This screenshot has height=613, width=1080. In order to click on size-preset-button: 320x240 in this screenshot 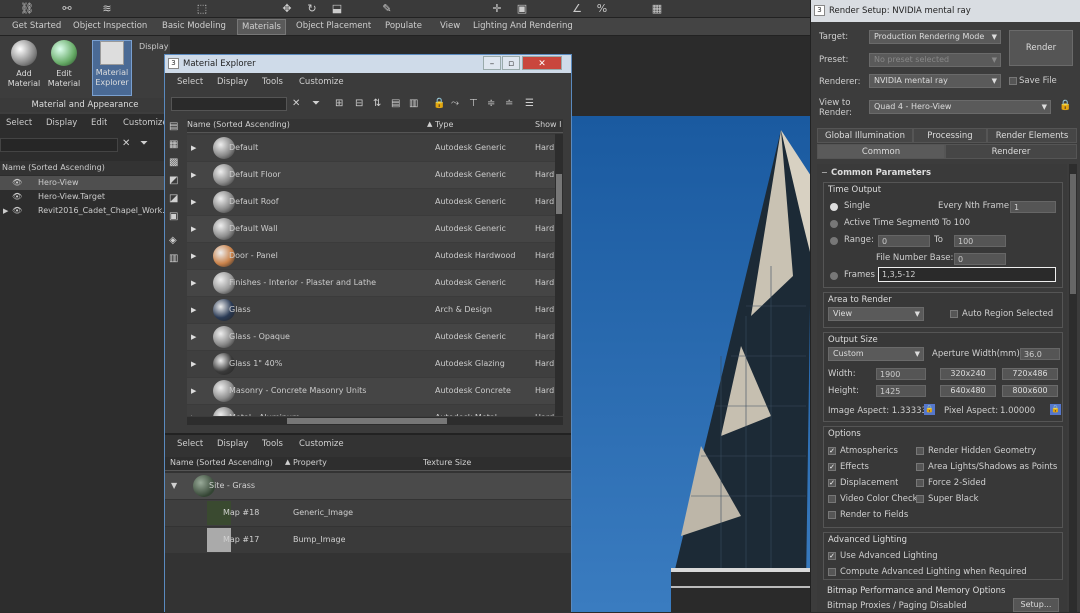, I will do `click(968, 374)`.